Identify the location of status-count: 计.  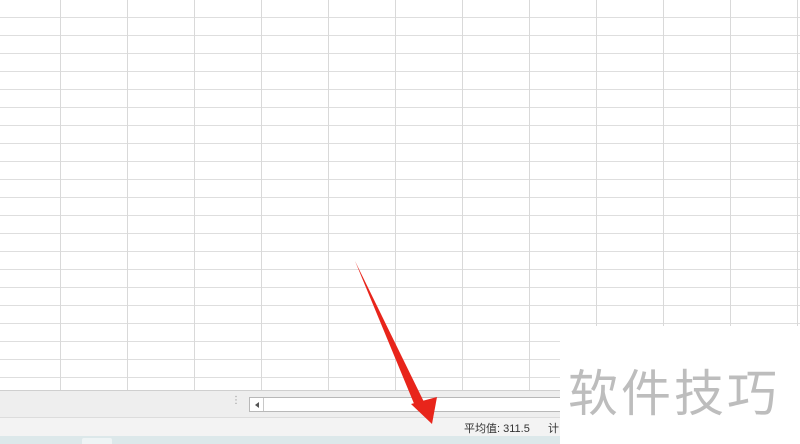
(553, 429).